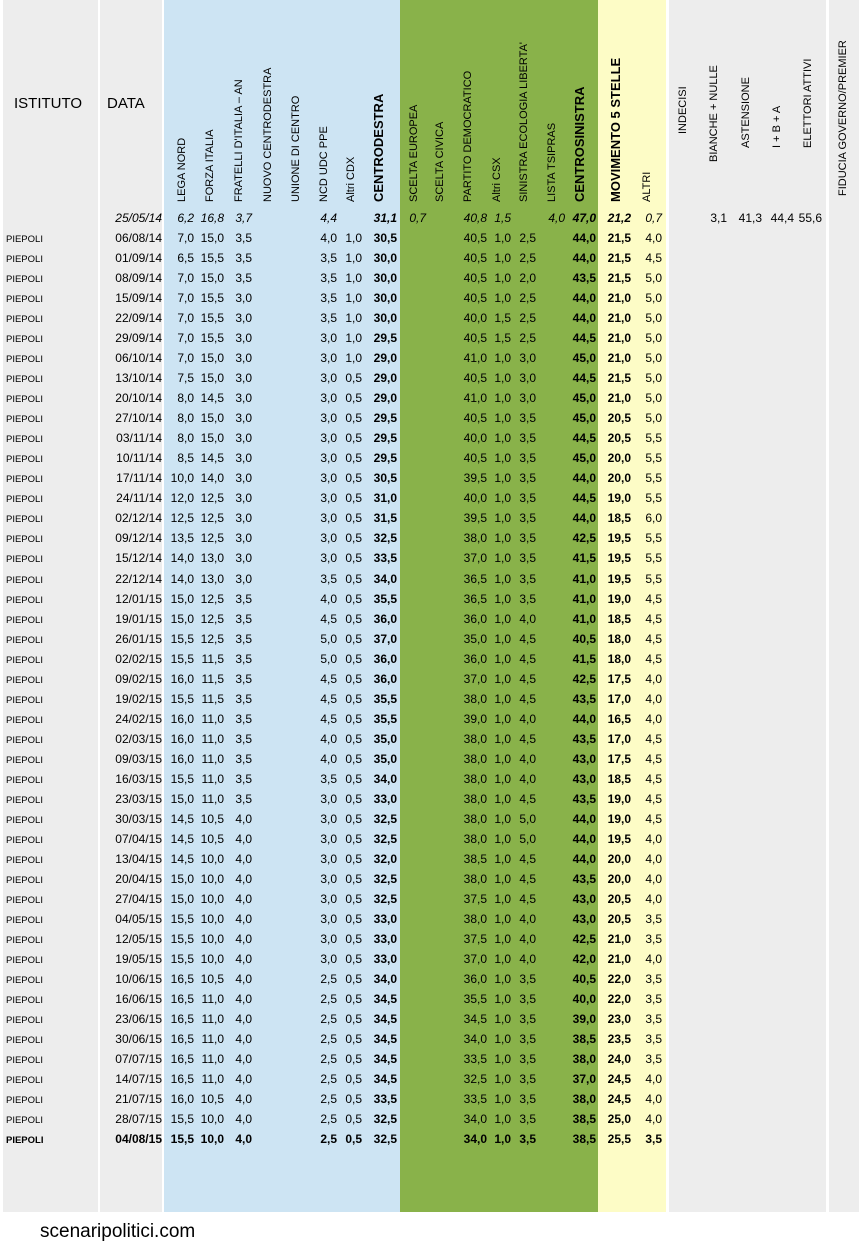 Image resolution: width=867 pixels, height=1257 pixels. Describe the element at coordinates (527, 238) in the screenshot. I see `cell-sel: 2,5` at that location.